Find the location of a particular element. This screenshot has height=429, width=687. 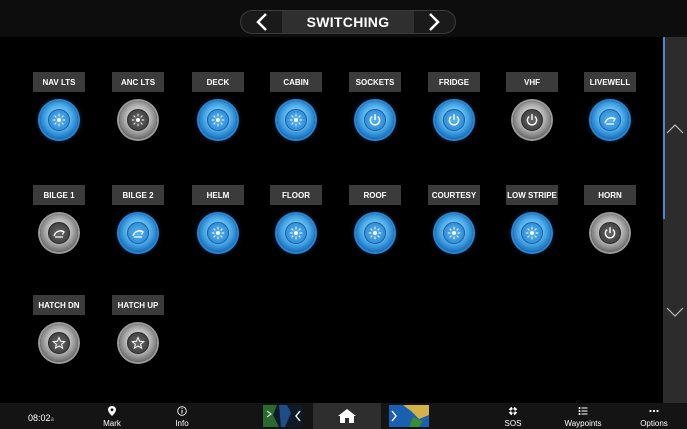

switch-anc-lts: ANC LTS is located at coordinates (138, 105).